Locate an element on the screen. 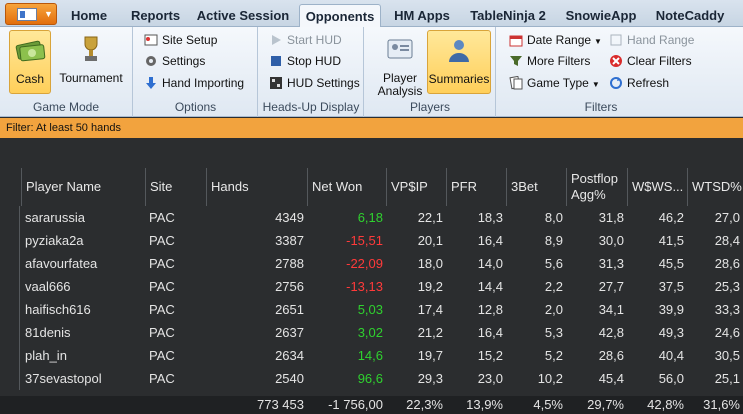  cell-postflop-agg: 28,6 is located at coordinates (611, 355).